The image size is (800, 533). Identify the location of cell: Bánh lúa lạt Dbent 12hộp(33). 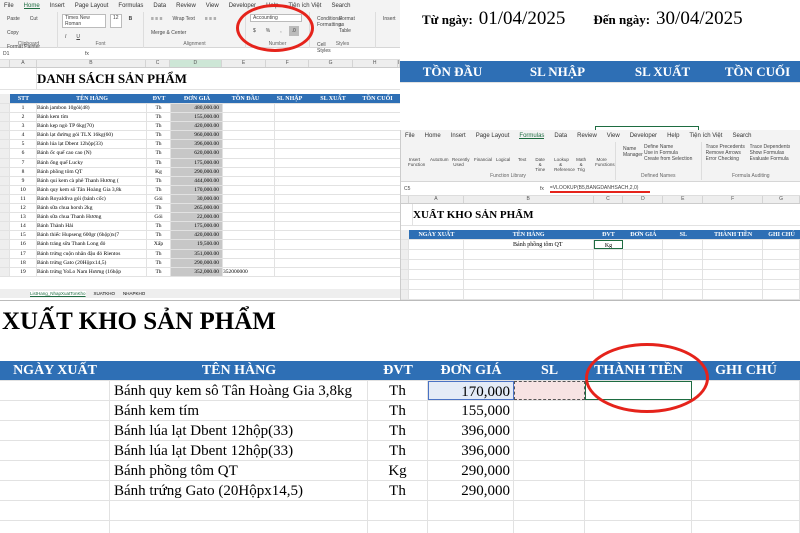
(239, 450).